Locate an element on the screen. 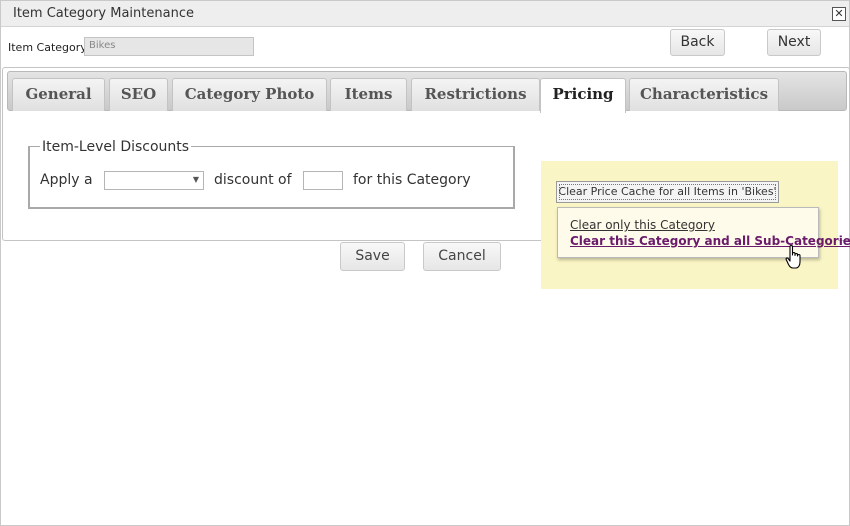 The height and width of the screenshot is (526, 850). title-bar: Item Category Maintenance ✕ is located at coordinates (425, 14).